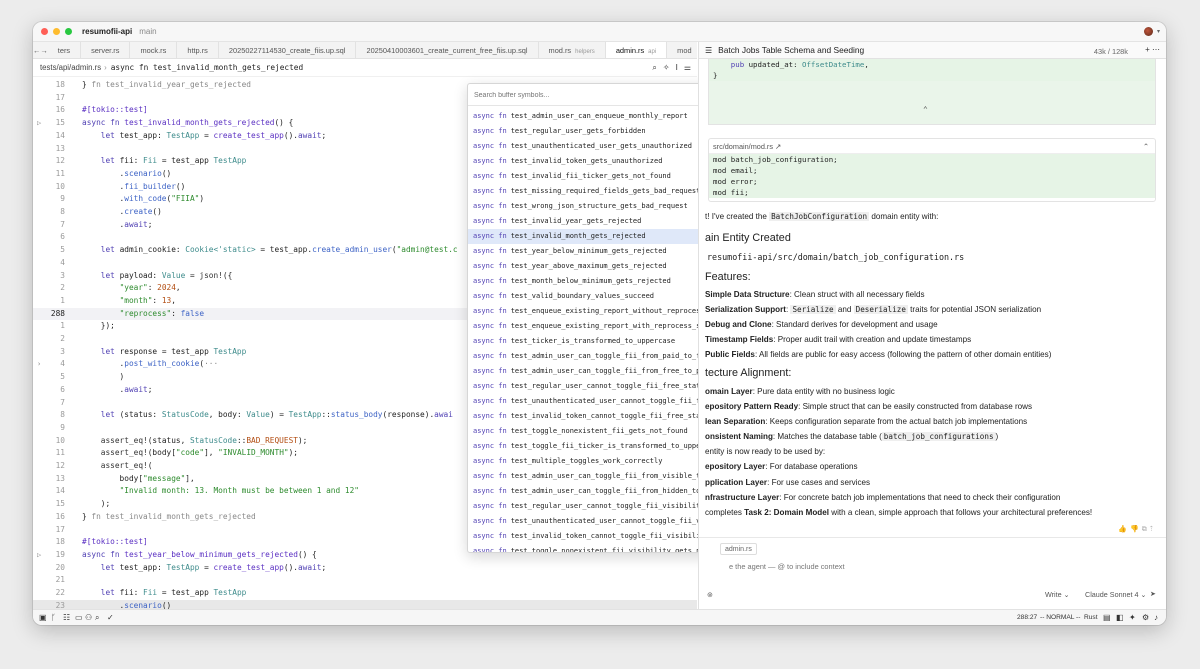 The width and height of the screenshot is (1200, 669). Describe the element at coordinates (1057, 594) in the screenshot. I see `mode-selector: Write ⌄` at that location.